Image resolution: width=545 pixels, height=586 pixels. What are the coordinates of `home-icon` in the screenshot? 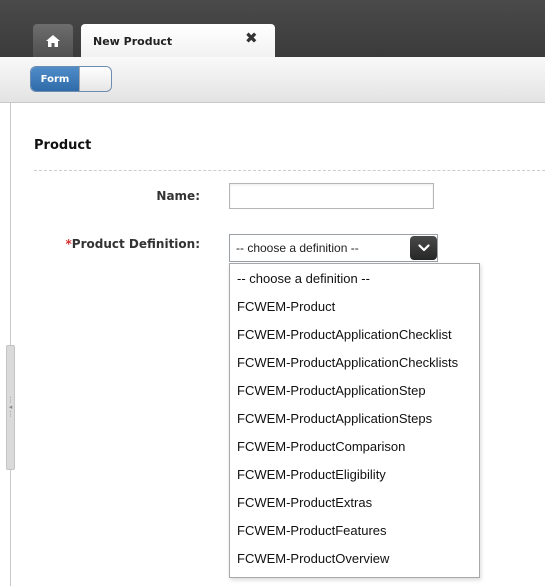 It's located at (53, 40).